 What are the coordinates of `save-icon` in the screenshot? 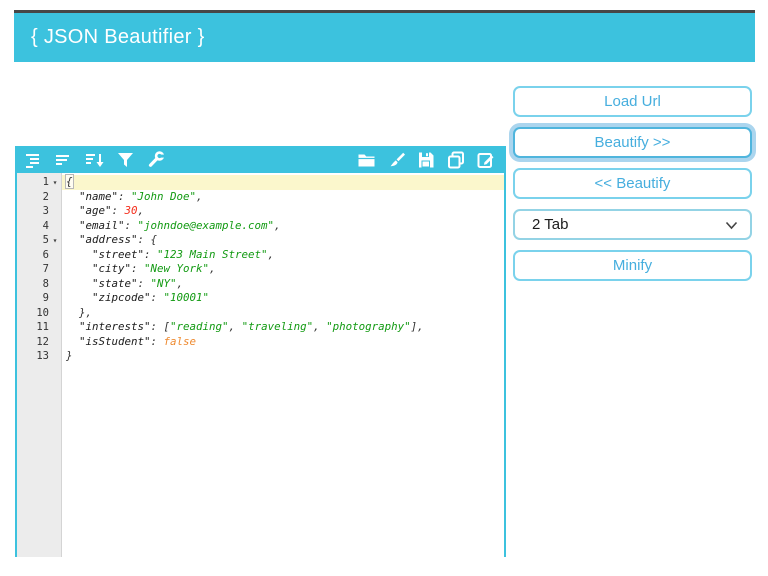 It's located at (426, 159).